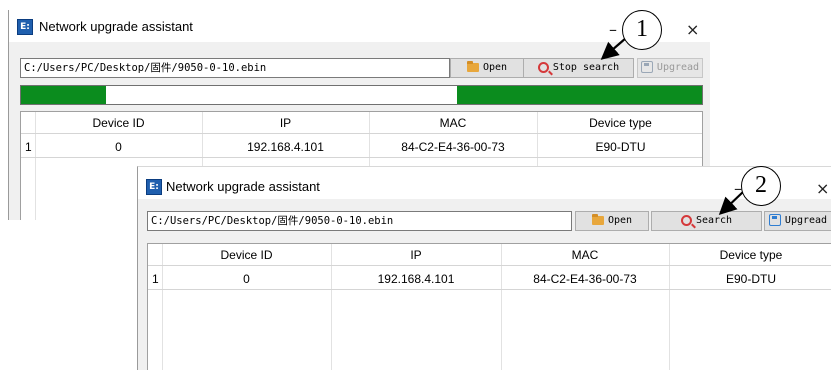 The width and height of the screenshot is (831, 370). Describe the element at coordinates (642, 30) in the screenshot. I see `step-callout-1: 1` at that location.